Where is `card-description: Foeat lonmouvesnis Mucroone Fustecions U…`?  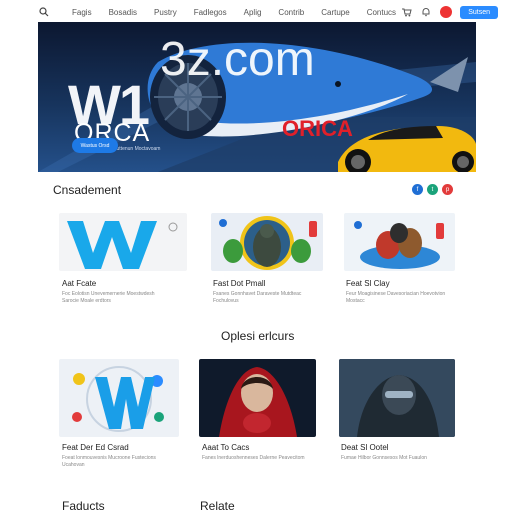 card-description: Foeat lonmouvesnis Mucroone Fustecions U… is located at coordinates (109, 461).